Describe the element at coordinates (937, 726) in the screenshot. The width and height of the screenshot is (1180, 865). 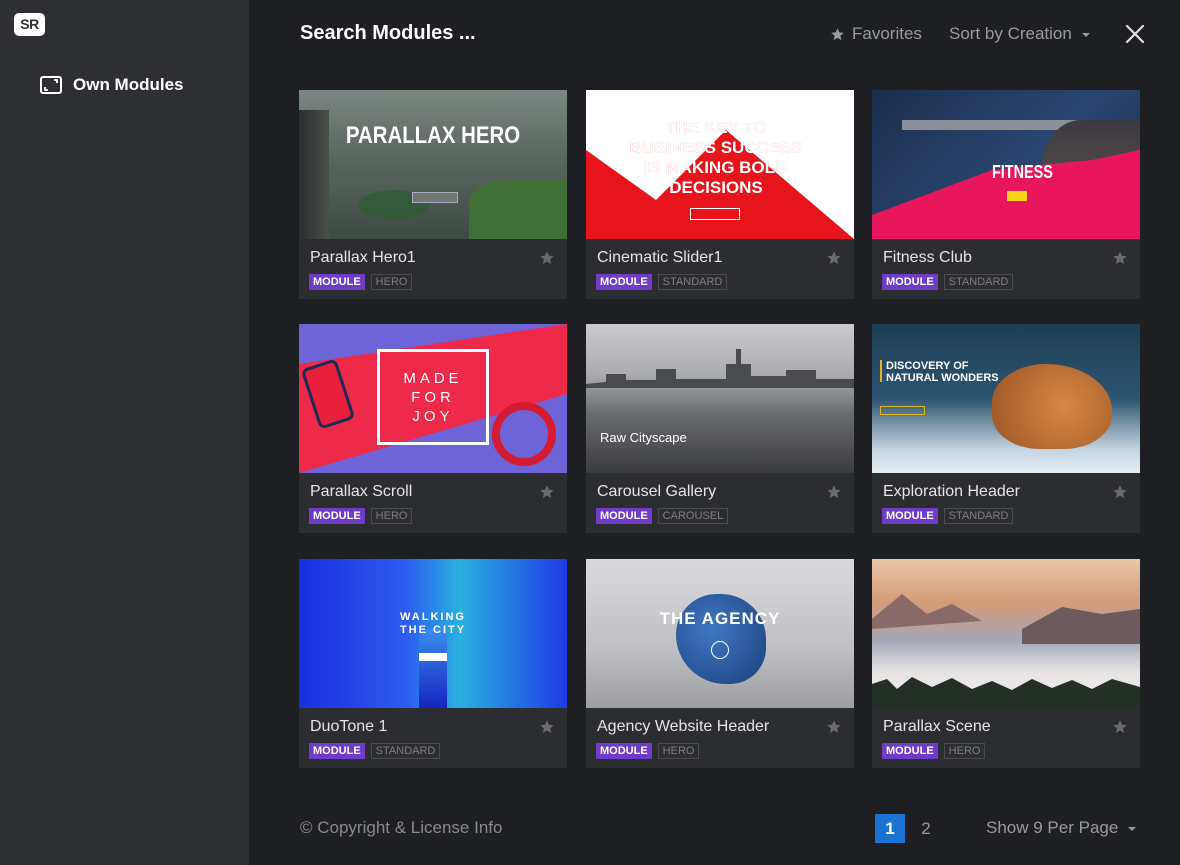
I see `card-title: Parallax Scene` at that location.